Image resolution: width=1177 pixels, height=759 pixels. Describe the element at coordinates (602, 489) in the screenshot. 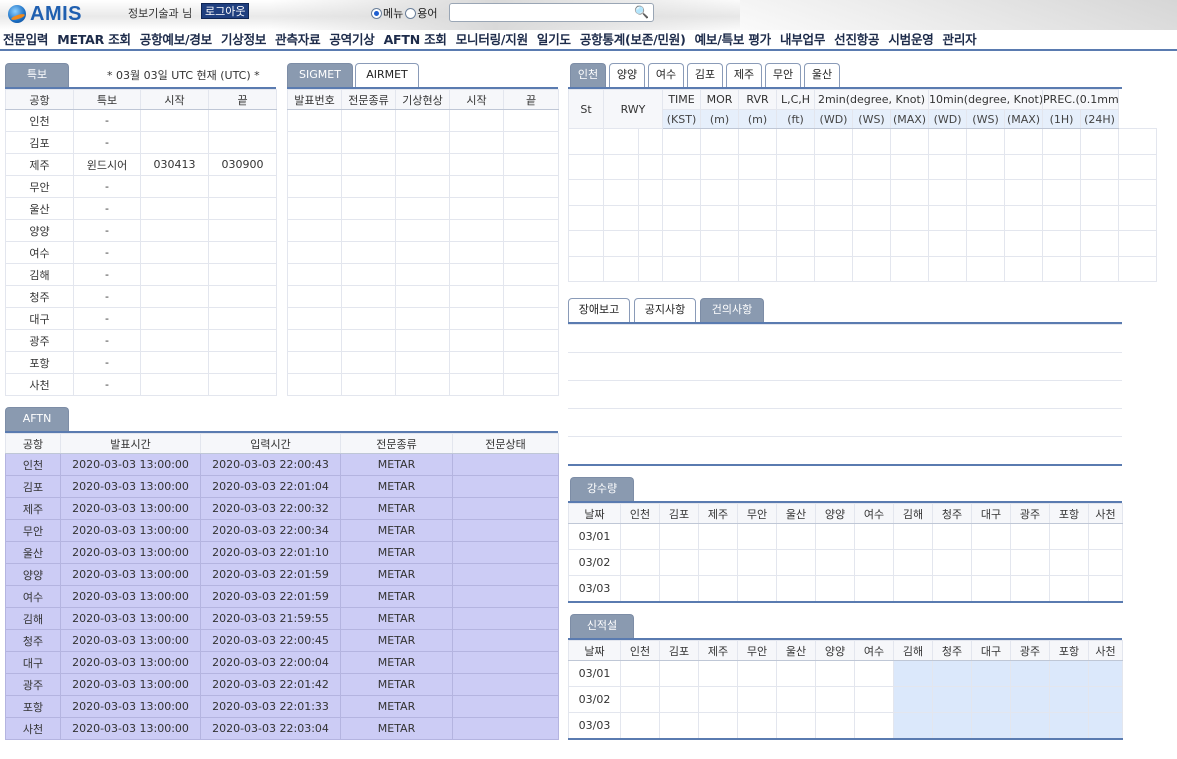

I see `tab-rain: 강수량` at that location.